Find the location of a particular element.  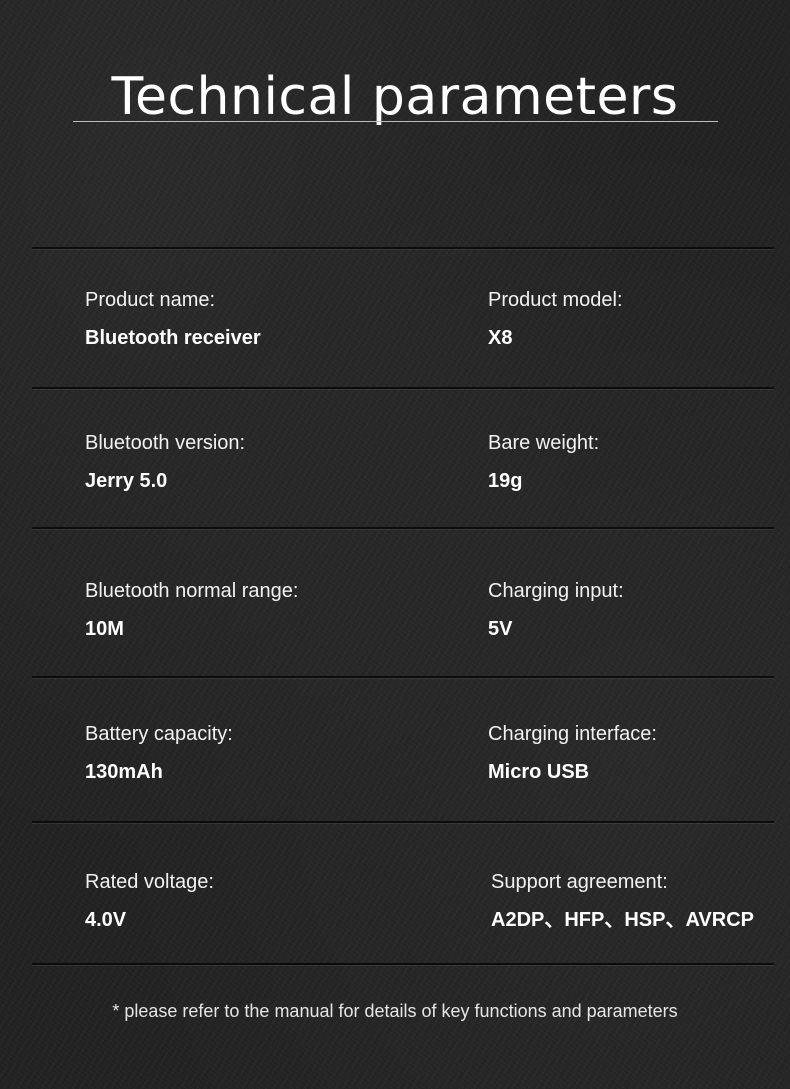

spec-value: Bluetooth receiver is located at coordinates (173, 338).